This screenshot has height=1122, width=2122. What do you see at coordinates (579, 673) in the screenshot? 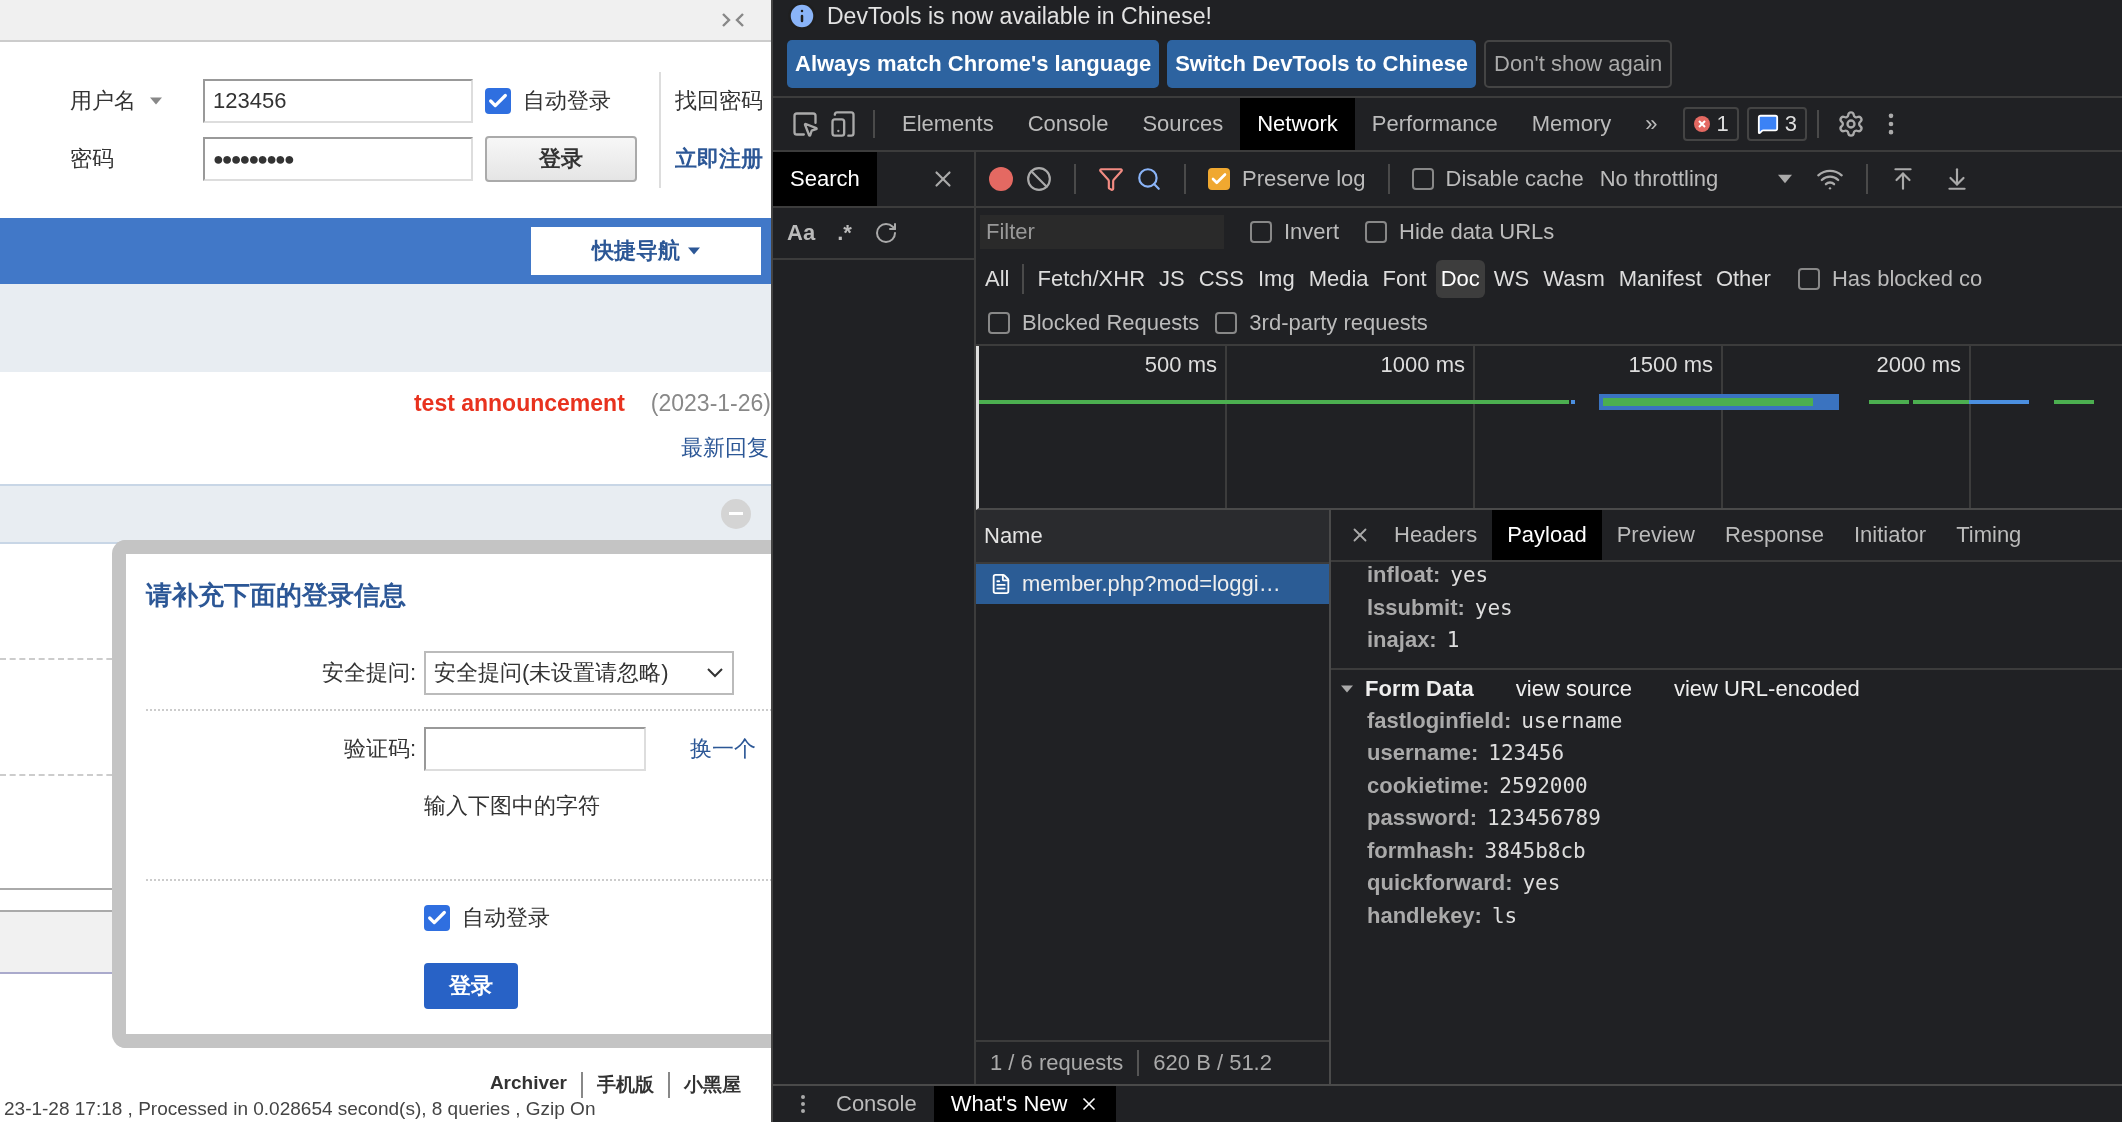
I see `question-select: 安全提问(未设置请忽略)` at bounding box center [579, 673].